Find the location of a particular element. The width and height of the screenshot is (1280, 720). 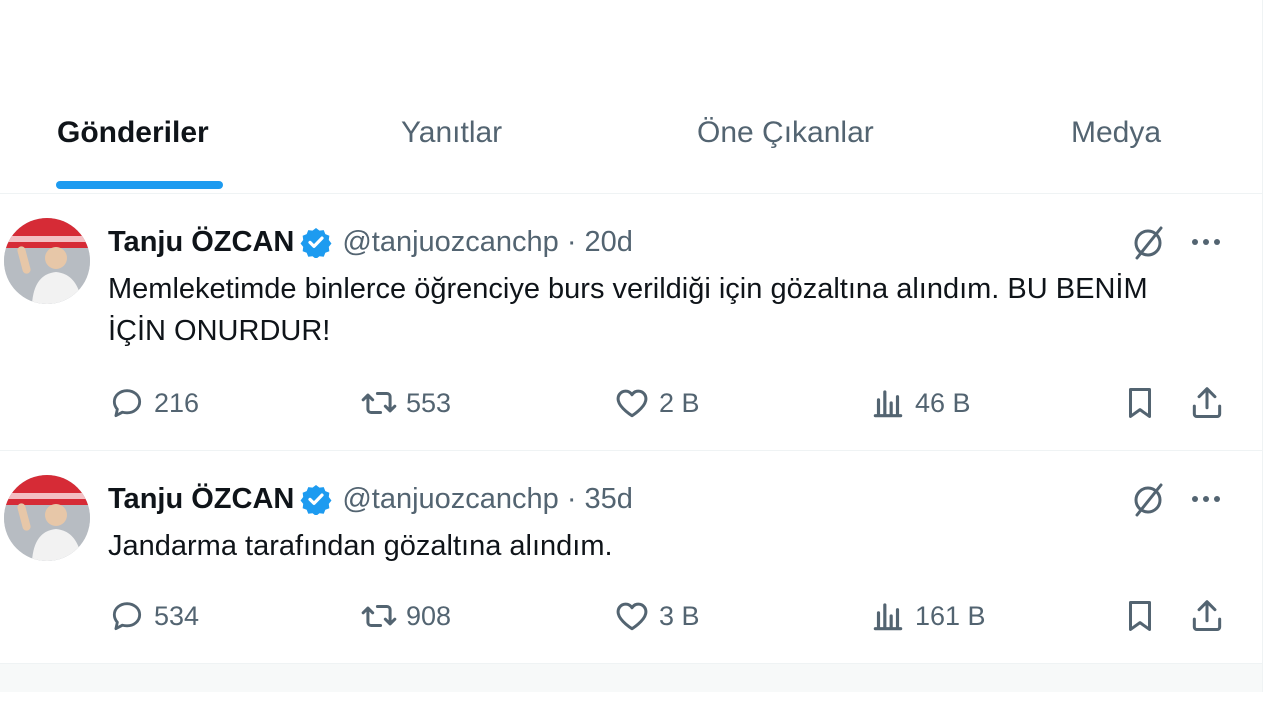

views-button: 161 B is located at coordinates (927, 616).